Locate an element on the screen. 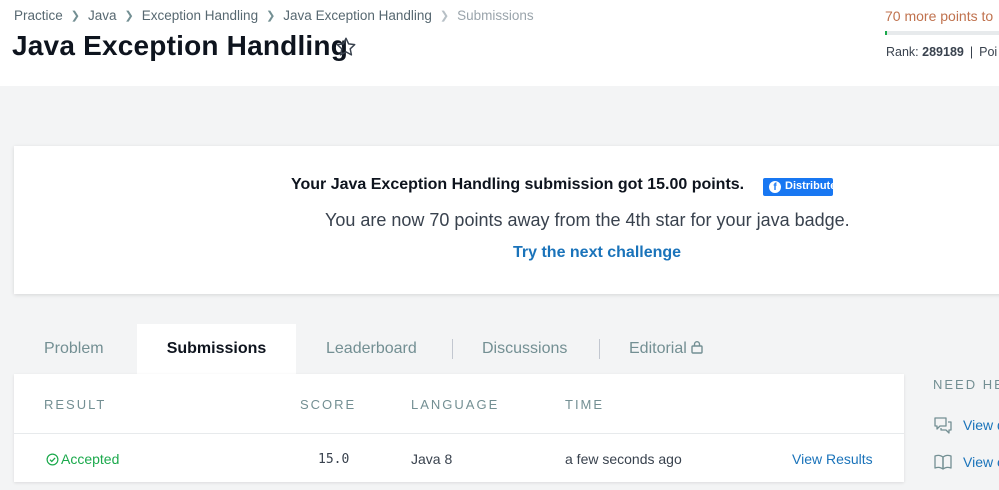 Image resolution: width=999 pixels, height=490 pixels. tab-label: Submissions is located at coordinates (216, 348).